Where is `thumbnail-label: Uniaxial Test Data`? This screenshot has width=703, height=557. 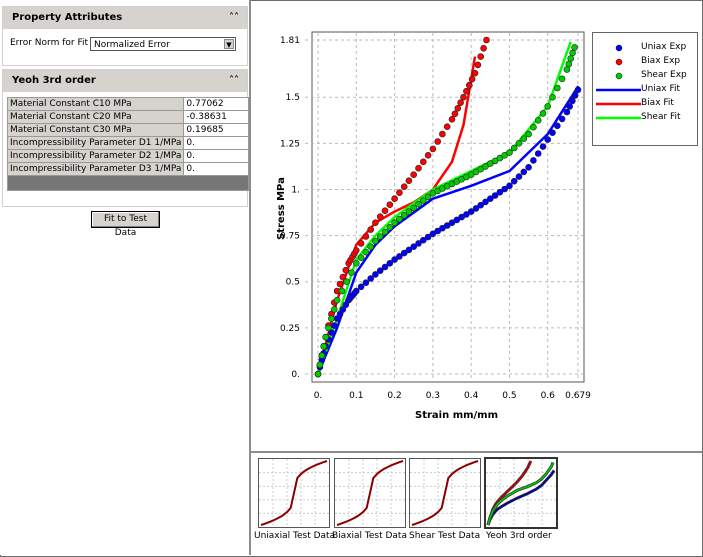 thumbnail-label: Uniaxial Test Data is located at coordinates (294, 536).